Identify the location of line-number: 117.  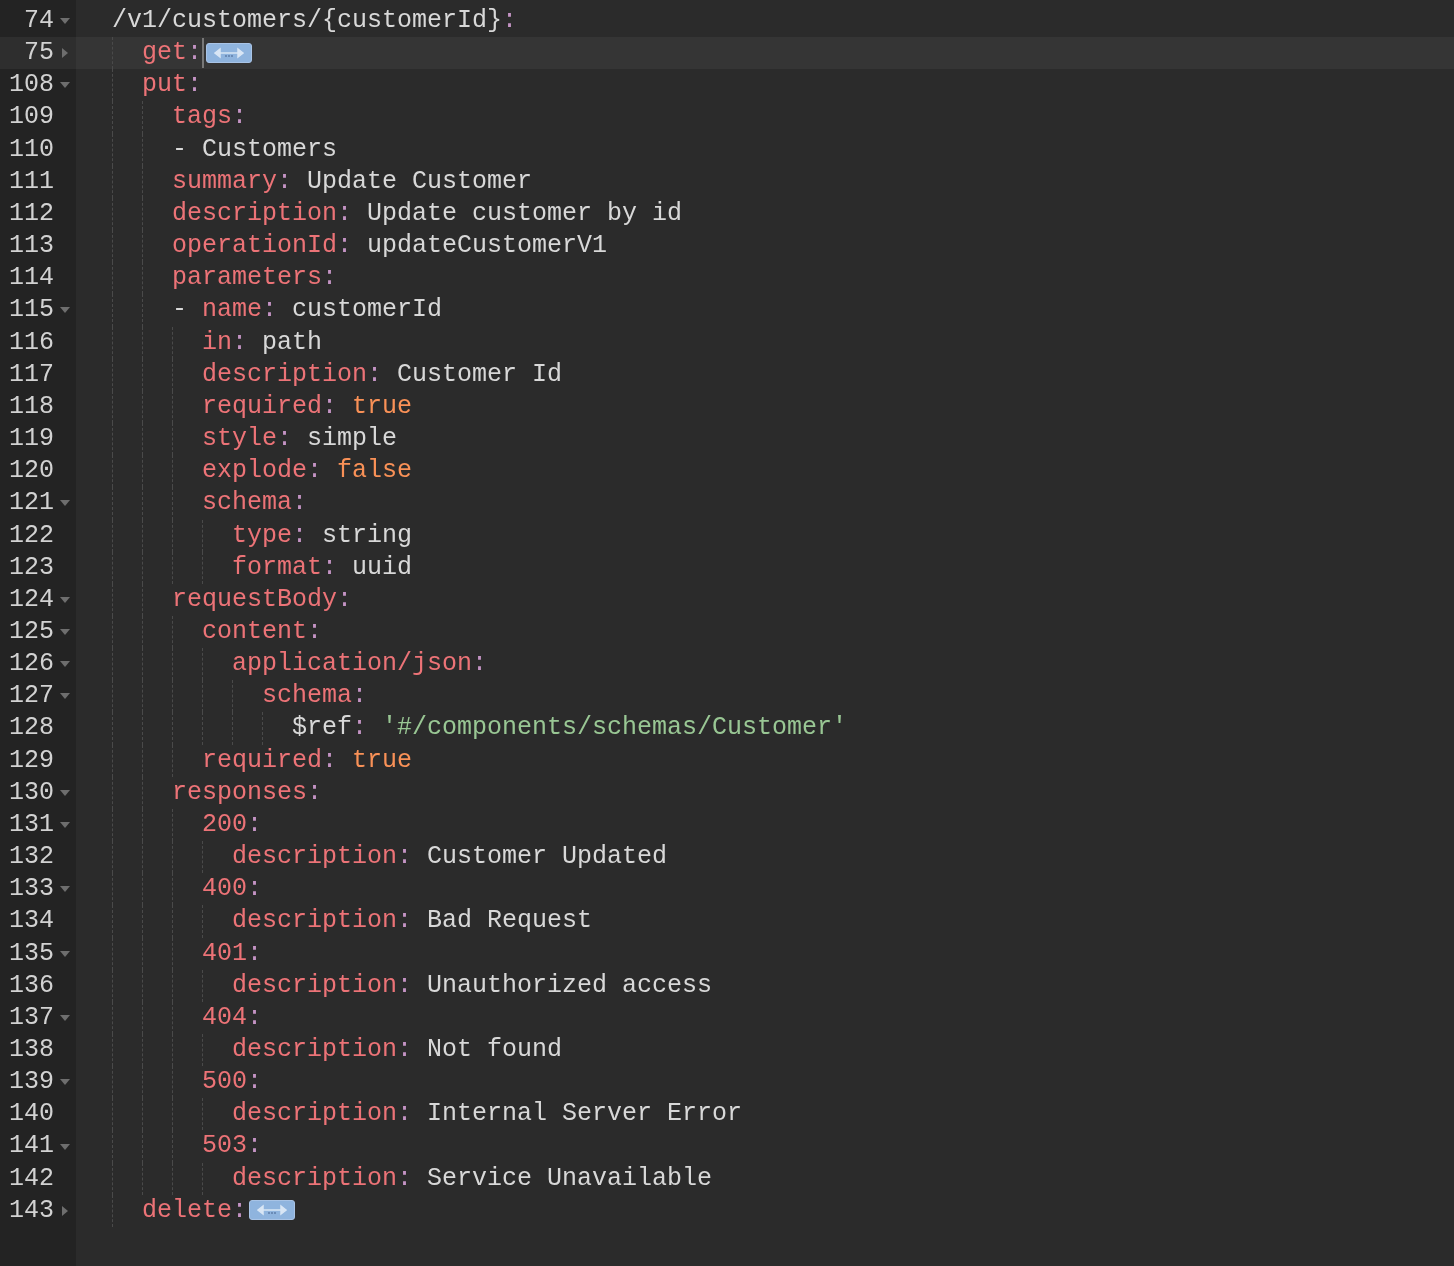
(31, 374).